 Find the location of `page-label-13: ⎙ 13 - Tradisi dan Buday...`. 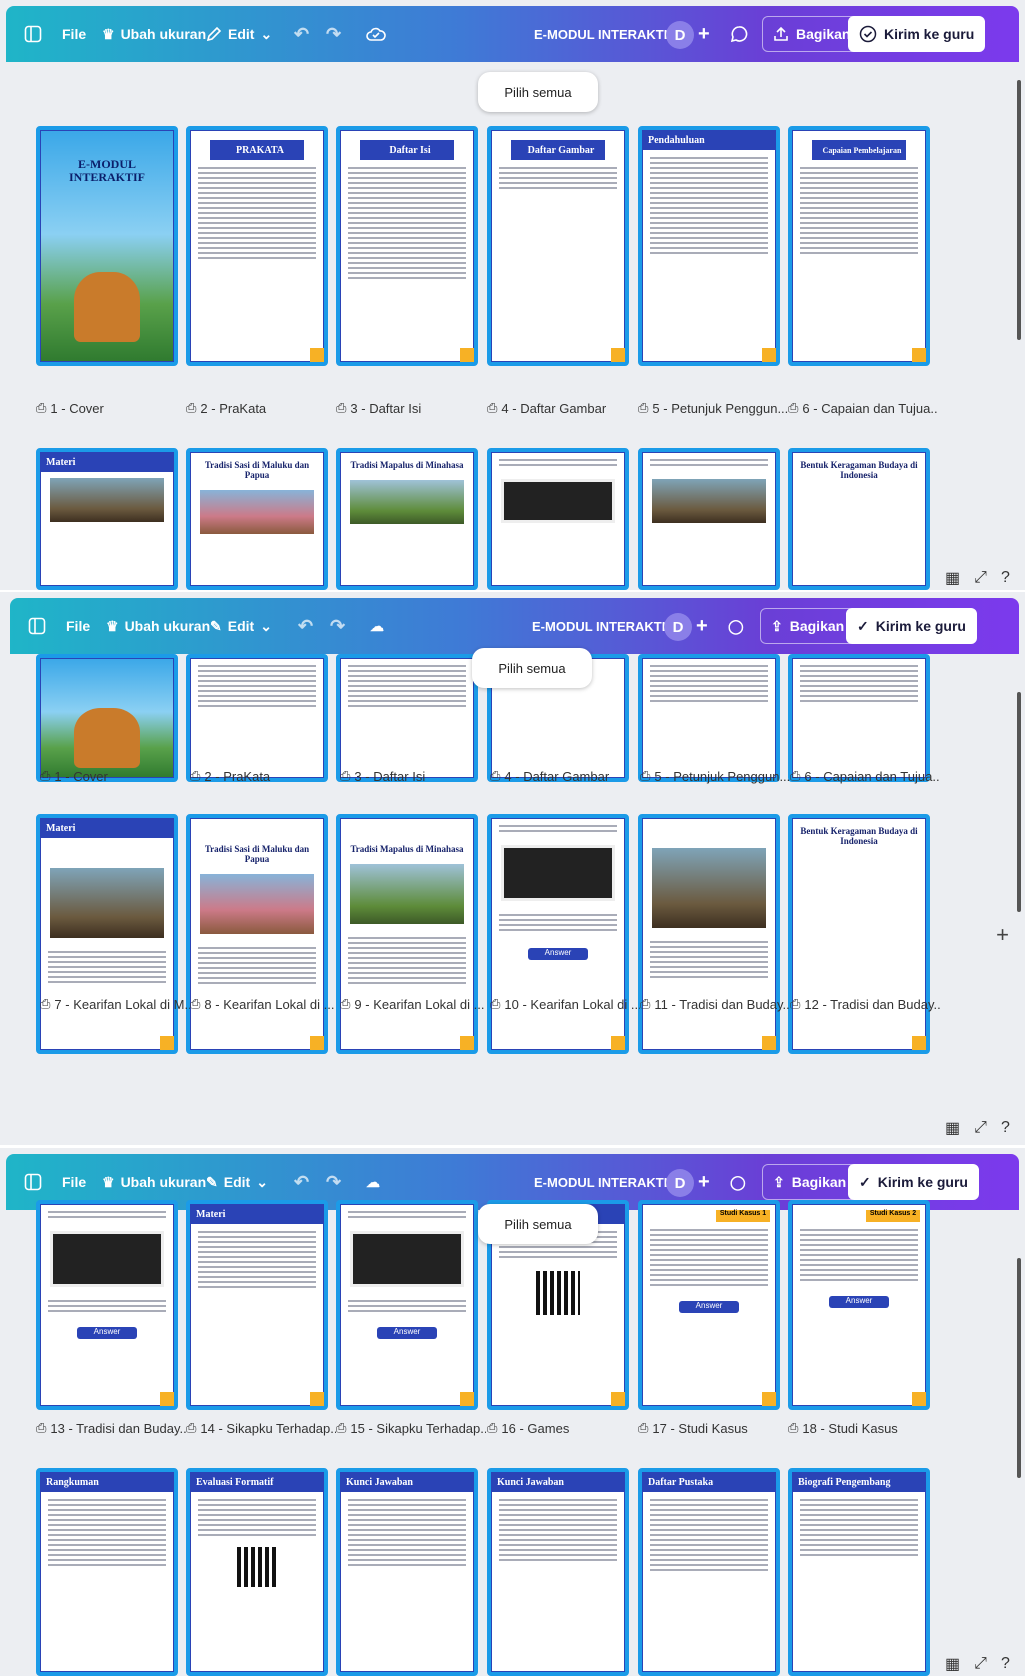

page-label-13: ⎙ 13 - Tradisi dan Buday... is located at coordinates (111, 1428).